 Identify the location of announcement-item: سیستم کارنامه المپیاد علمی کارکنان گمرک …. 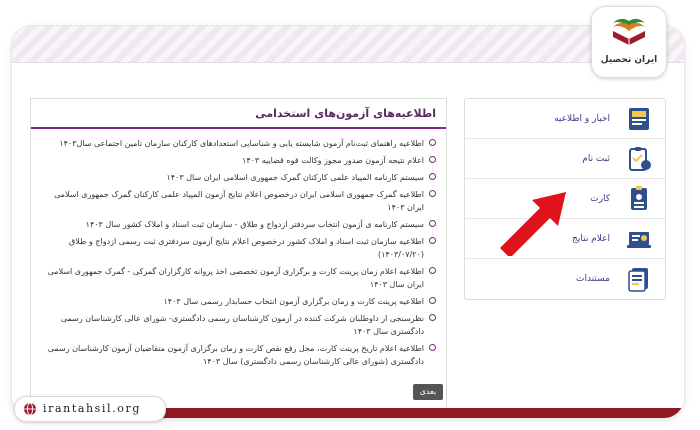
(237, 177).